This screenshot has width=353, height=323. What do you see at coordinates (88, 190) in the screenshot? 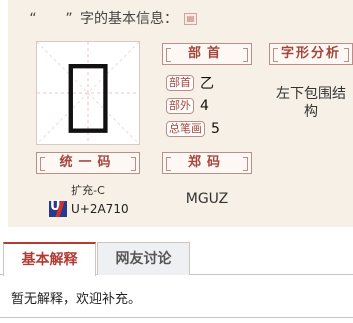
I see `unicode-ext: 扩充-C` at bounding box center [88, 190].